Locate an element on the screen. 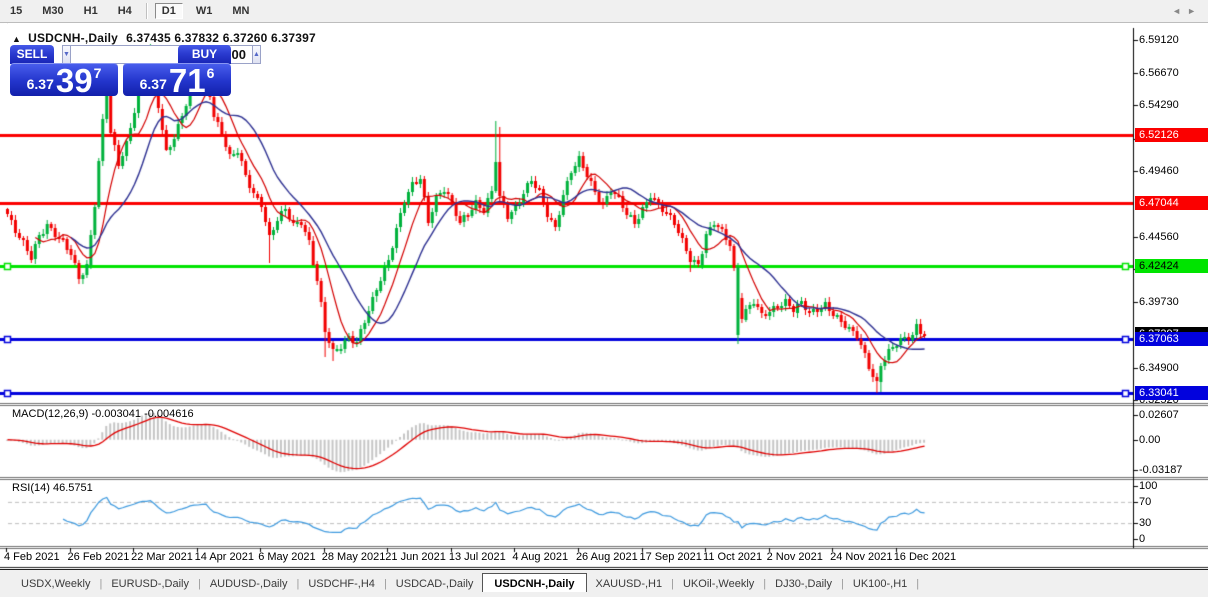  date-axis-label: 16 Dec 2021 is located at coordinates (925, 557).